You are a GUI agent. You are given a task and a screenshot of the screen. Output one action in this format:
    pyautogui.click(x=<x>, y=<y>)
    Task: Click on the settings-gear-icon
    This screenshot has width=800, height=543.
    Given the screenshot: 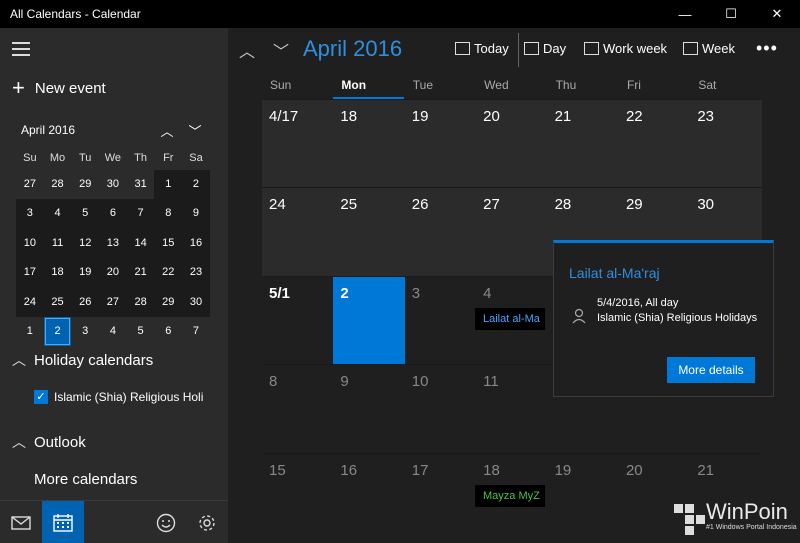 What is the action you would take?
    pyautogui.click(x=207, y=522)
    